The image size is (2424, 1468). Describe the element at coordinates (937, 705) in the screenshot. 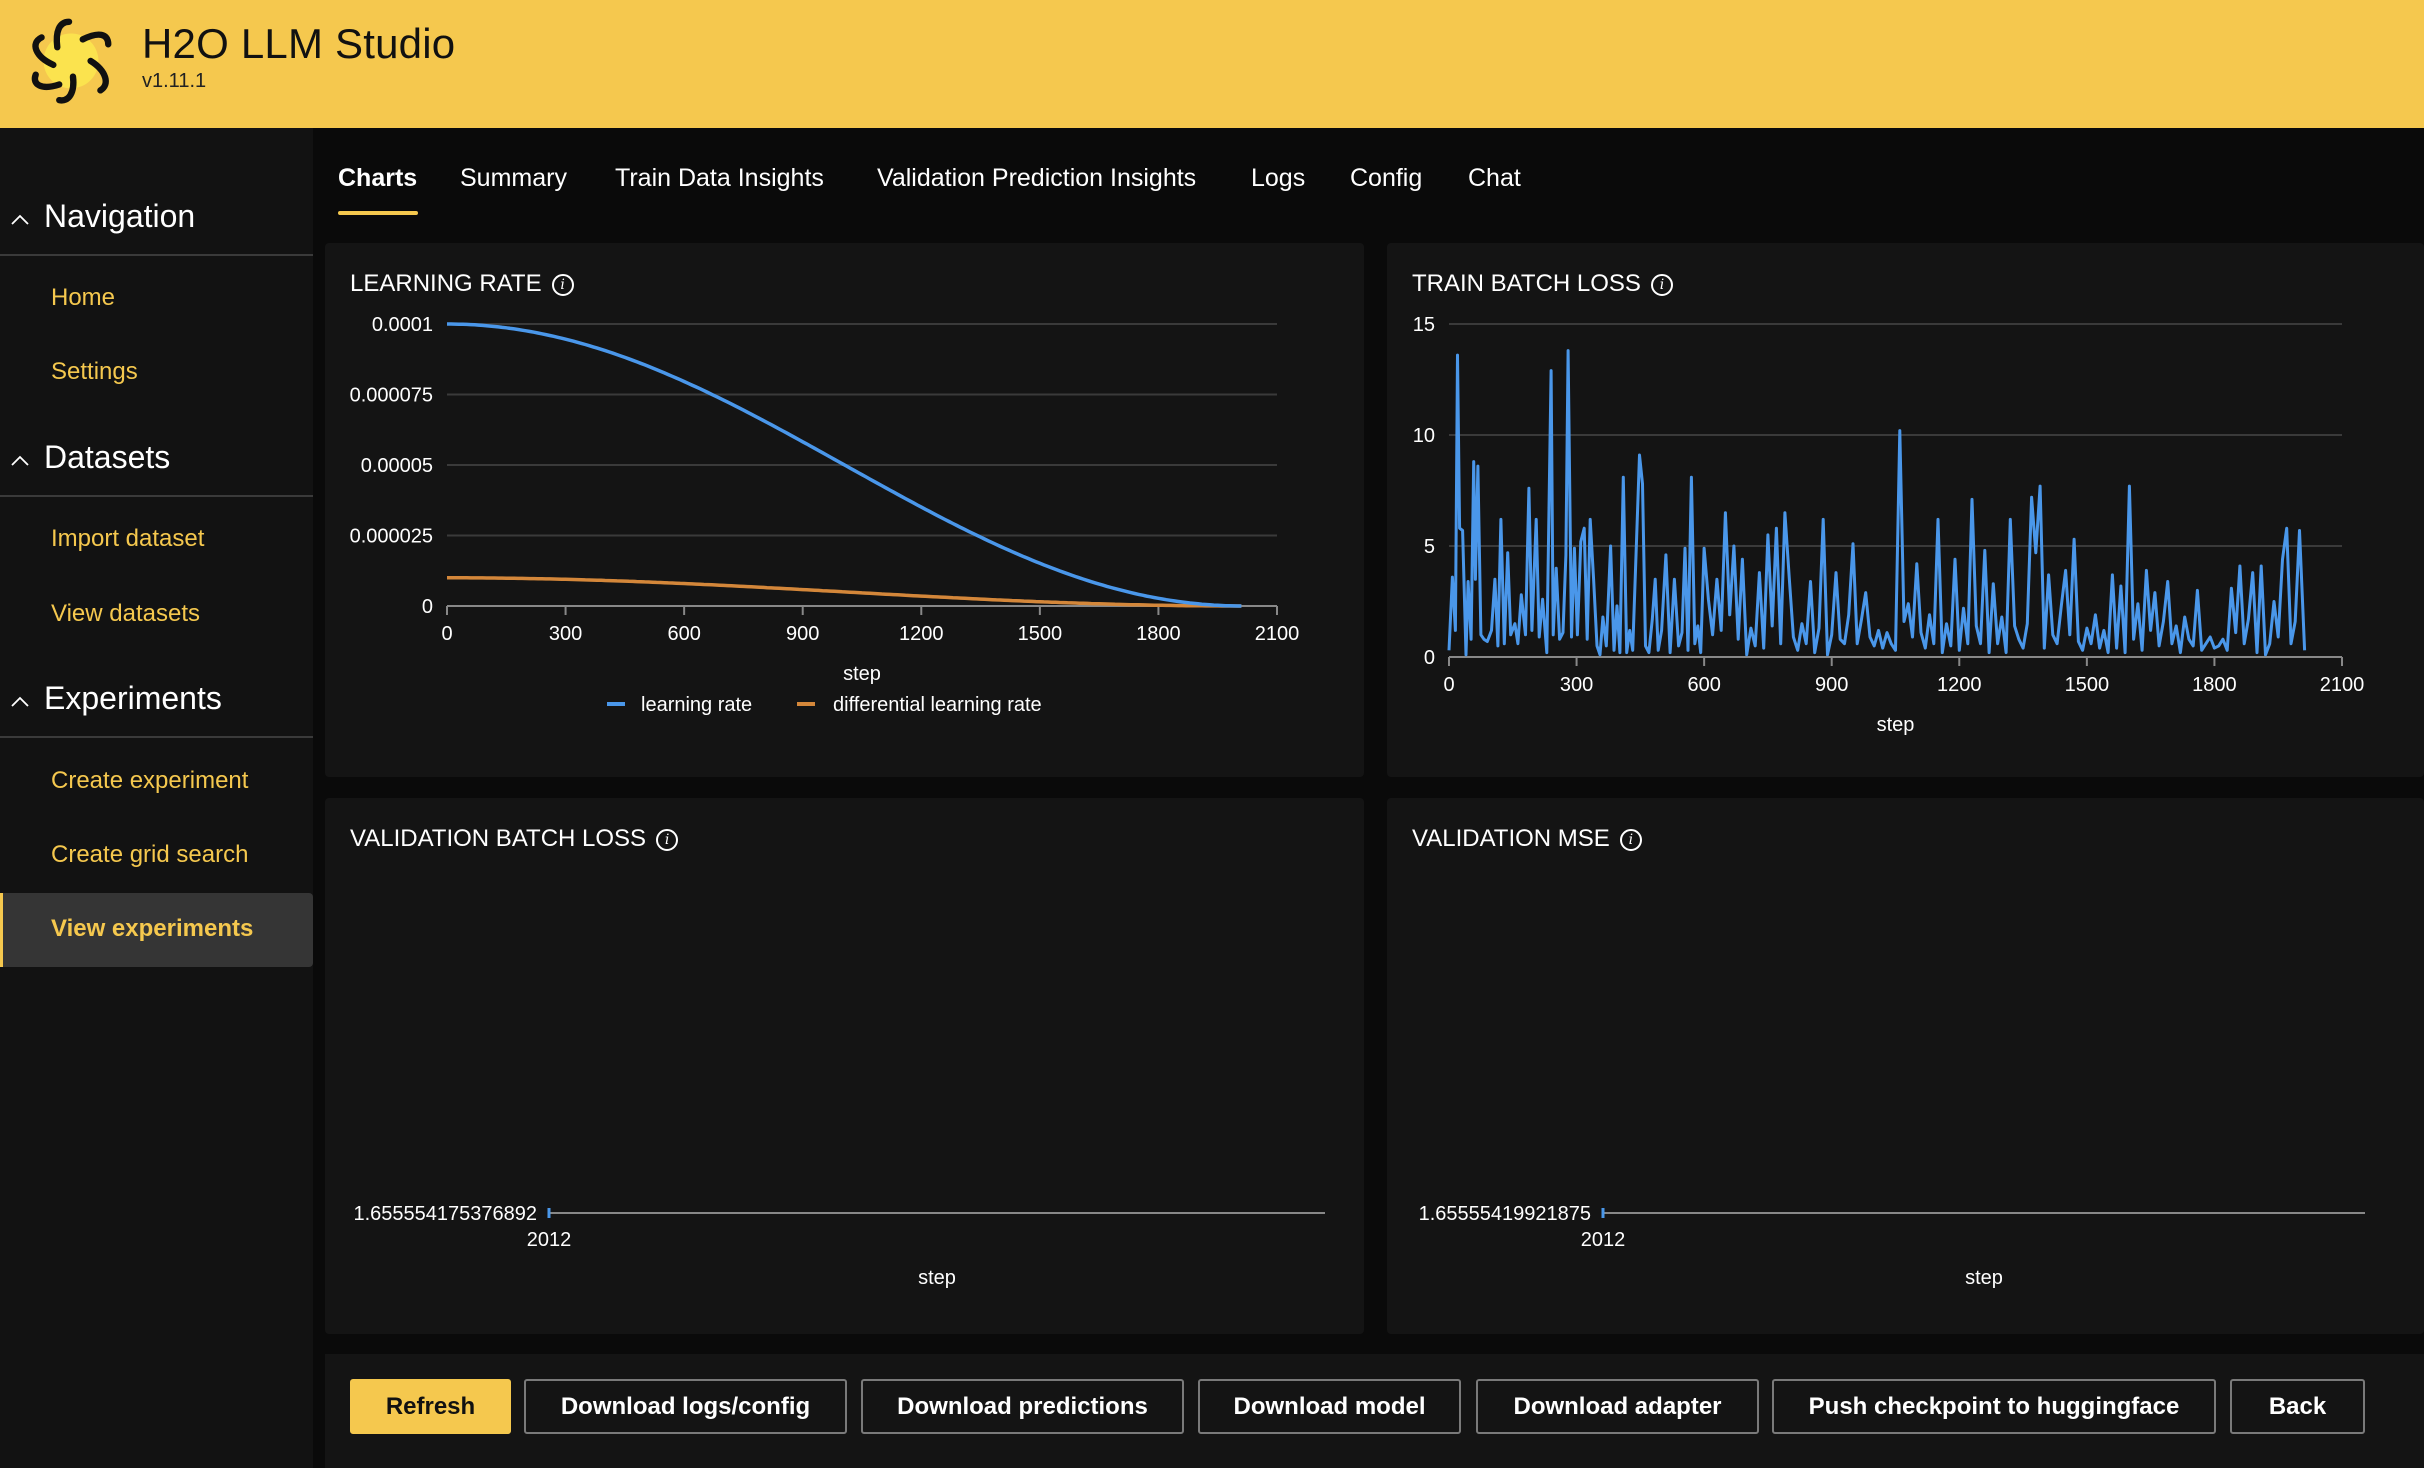

I see `legend-label-differential-learning-rate: differential learning rate` at that location.